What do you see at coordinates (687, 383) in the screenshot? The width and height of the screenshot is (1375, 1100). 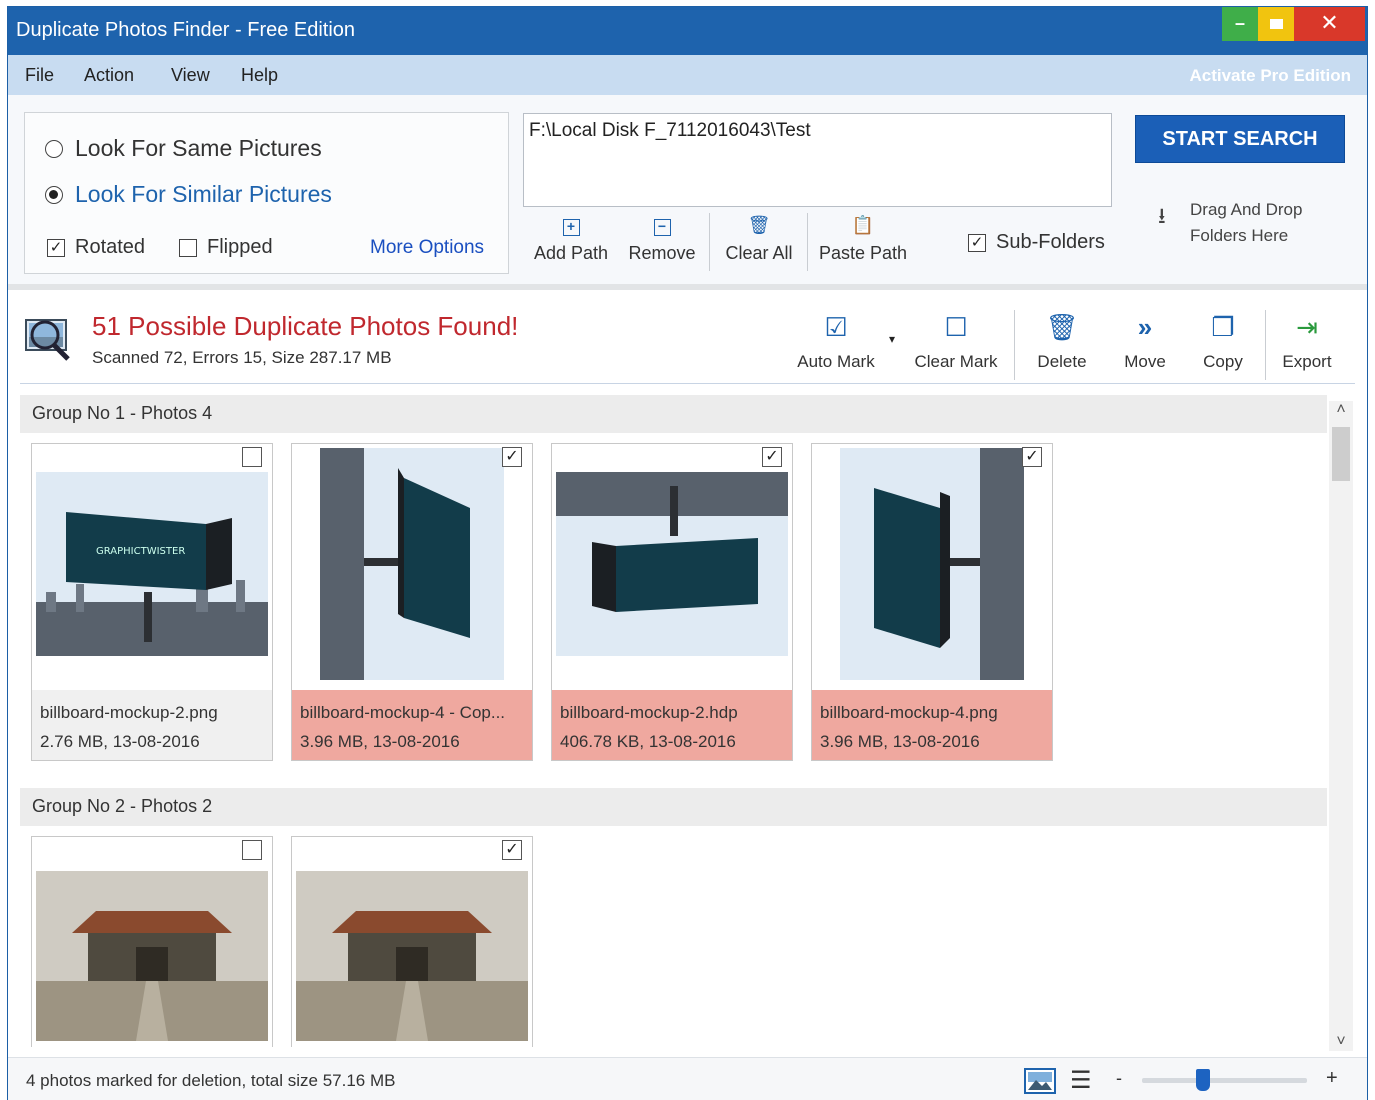 I see `results-divider` at bounding box center [687, 383].